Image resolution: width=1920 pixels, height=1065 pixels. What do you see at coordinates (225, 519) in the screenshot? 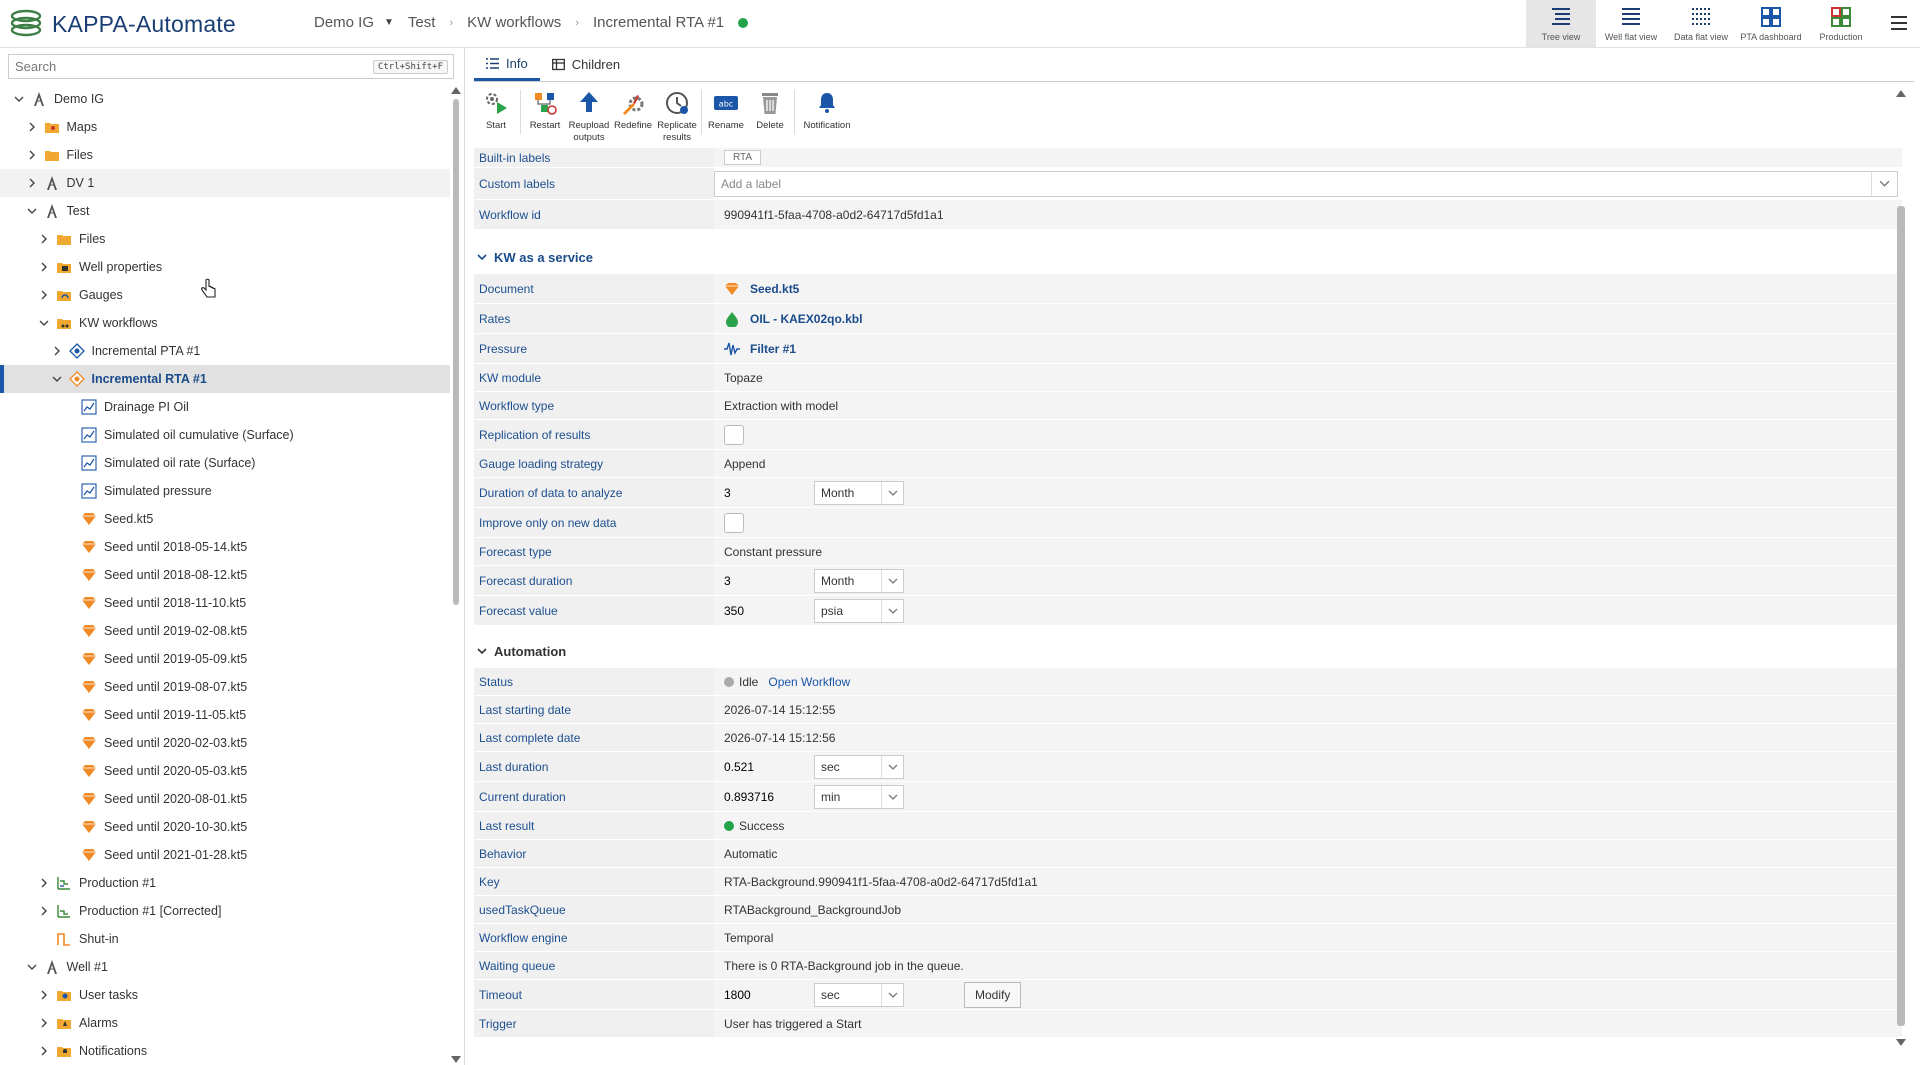
I see `tree-item: Seed.kt5` at bounding box center [225, 519].